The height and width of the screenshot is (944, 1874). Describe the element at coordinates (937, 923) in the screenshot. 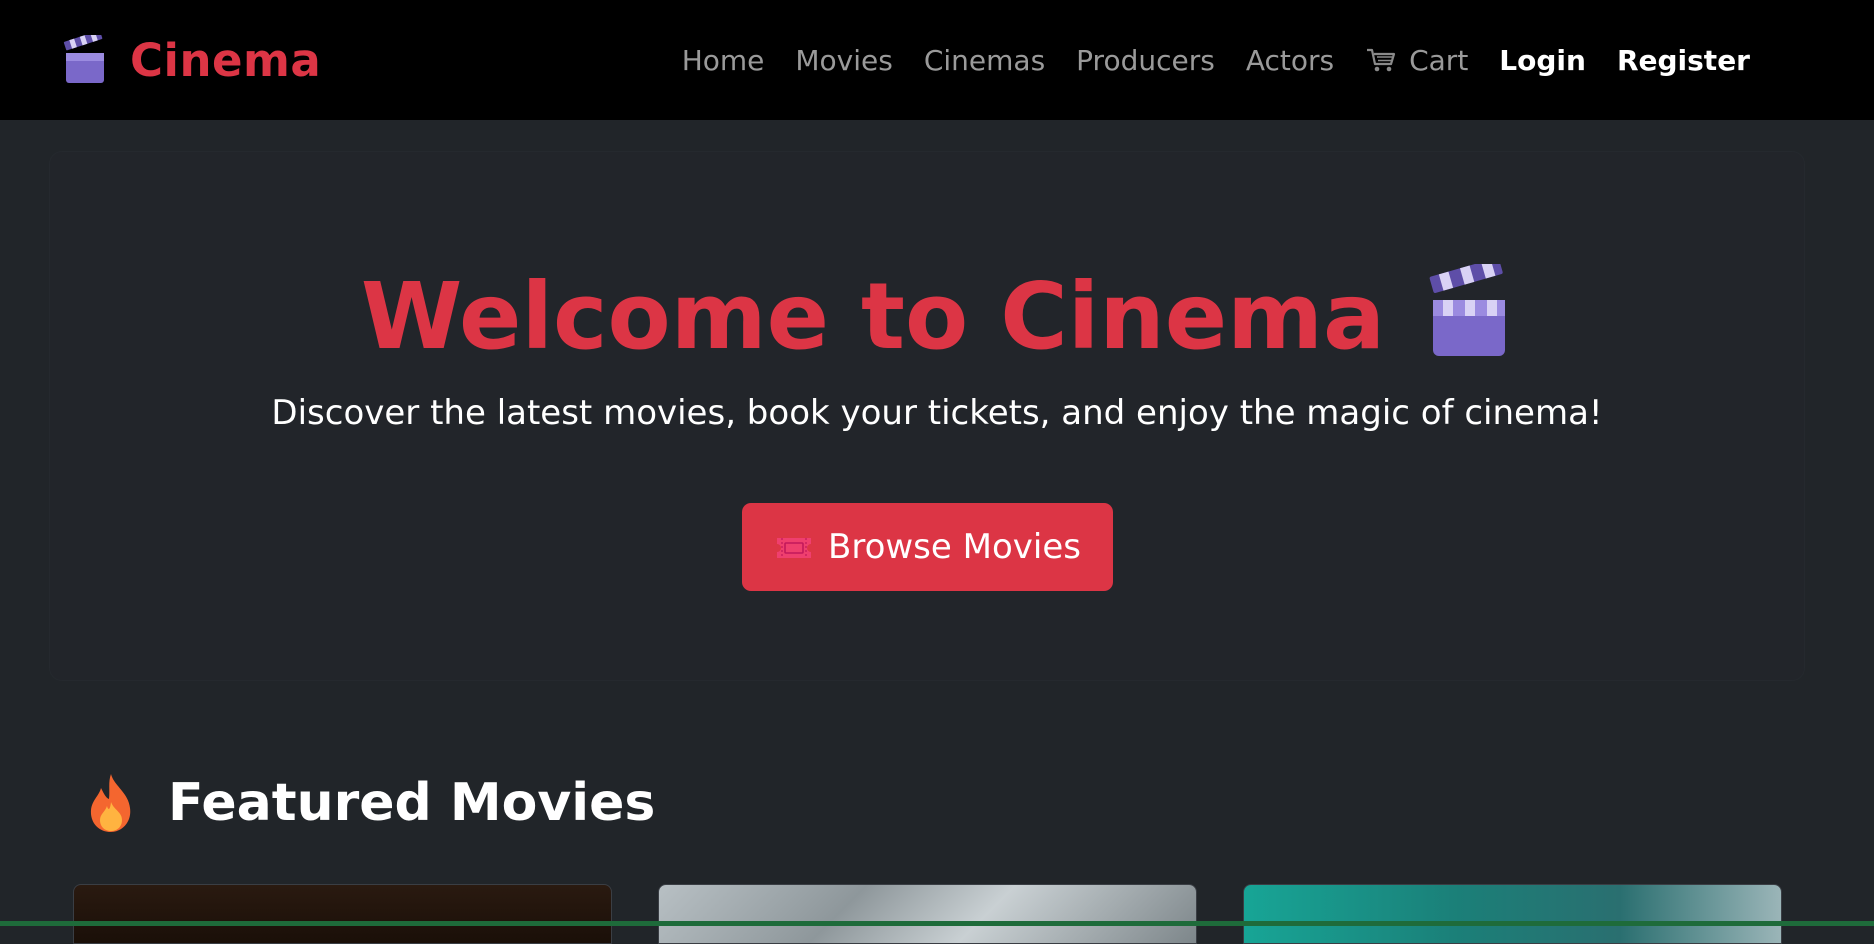

I see `scroll-indicator-bar` at that location.